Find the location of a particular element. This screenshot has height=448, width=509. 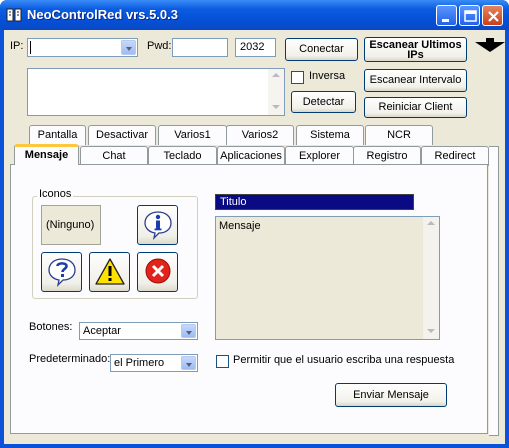

tab-redirect: Redirect is located at coordinates (455, 156).